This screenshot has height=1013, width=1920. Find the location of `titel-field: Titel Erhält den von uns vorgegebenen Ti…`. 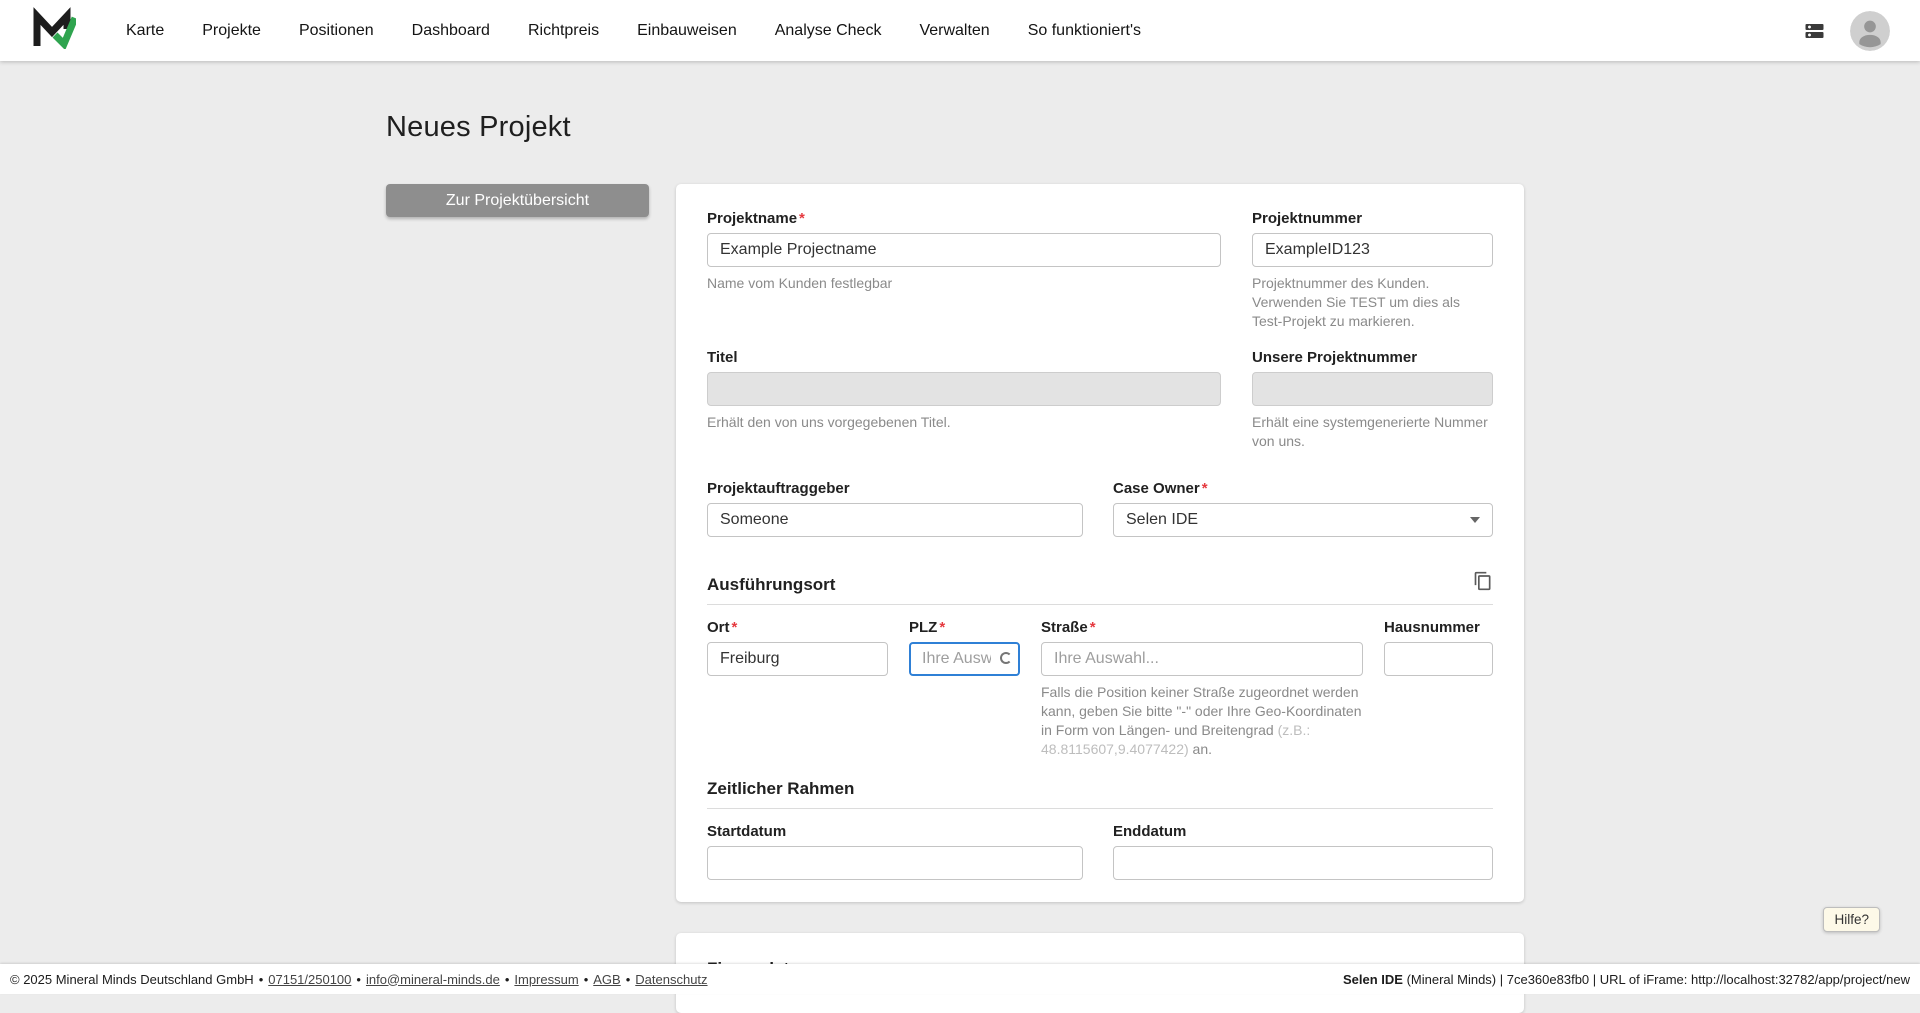

titel-field: Titel Erhält den von uns vorgegebenen Ti… is located at coordinates (964, 400).